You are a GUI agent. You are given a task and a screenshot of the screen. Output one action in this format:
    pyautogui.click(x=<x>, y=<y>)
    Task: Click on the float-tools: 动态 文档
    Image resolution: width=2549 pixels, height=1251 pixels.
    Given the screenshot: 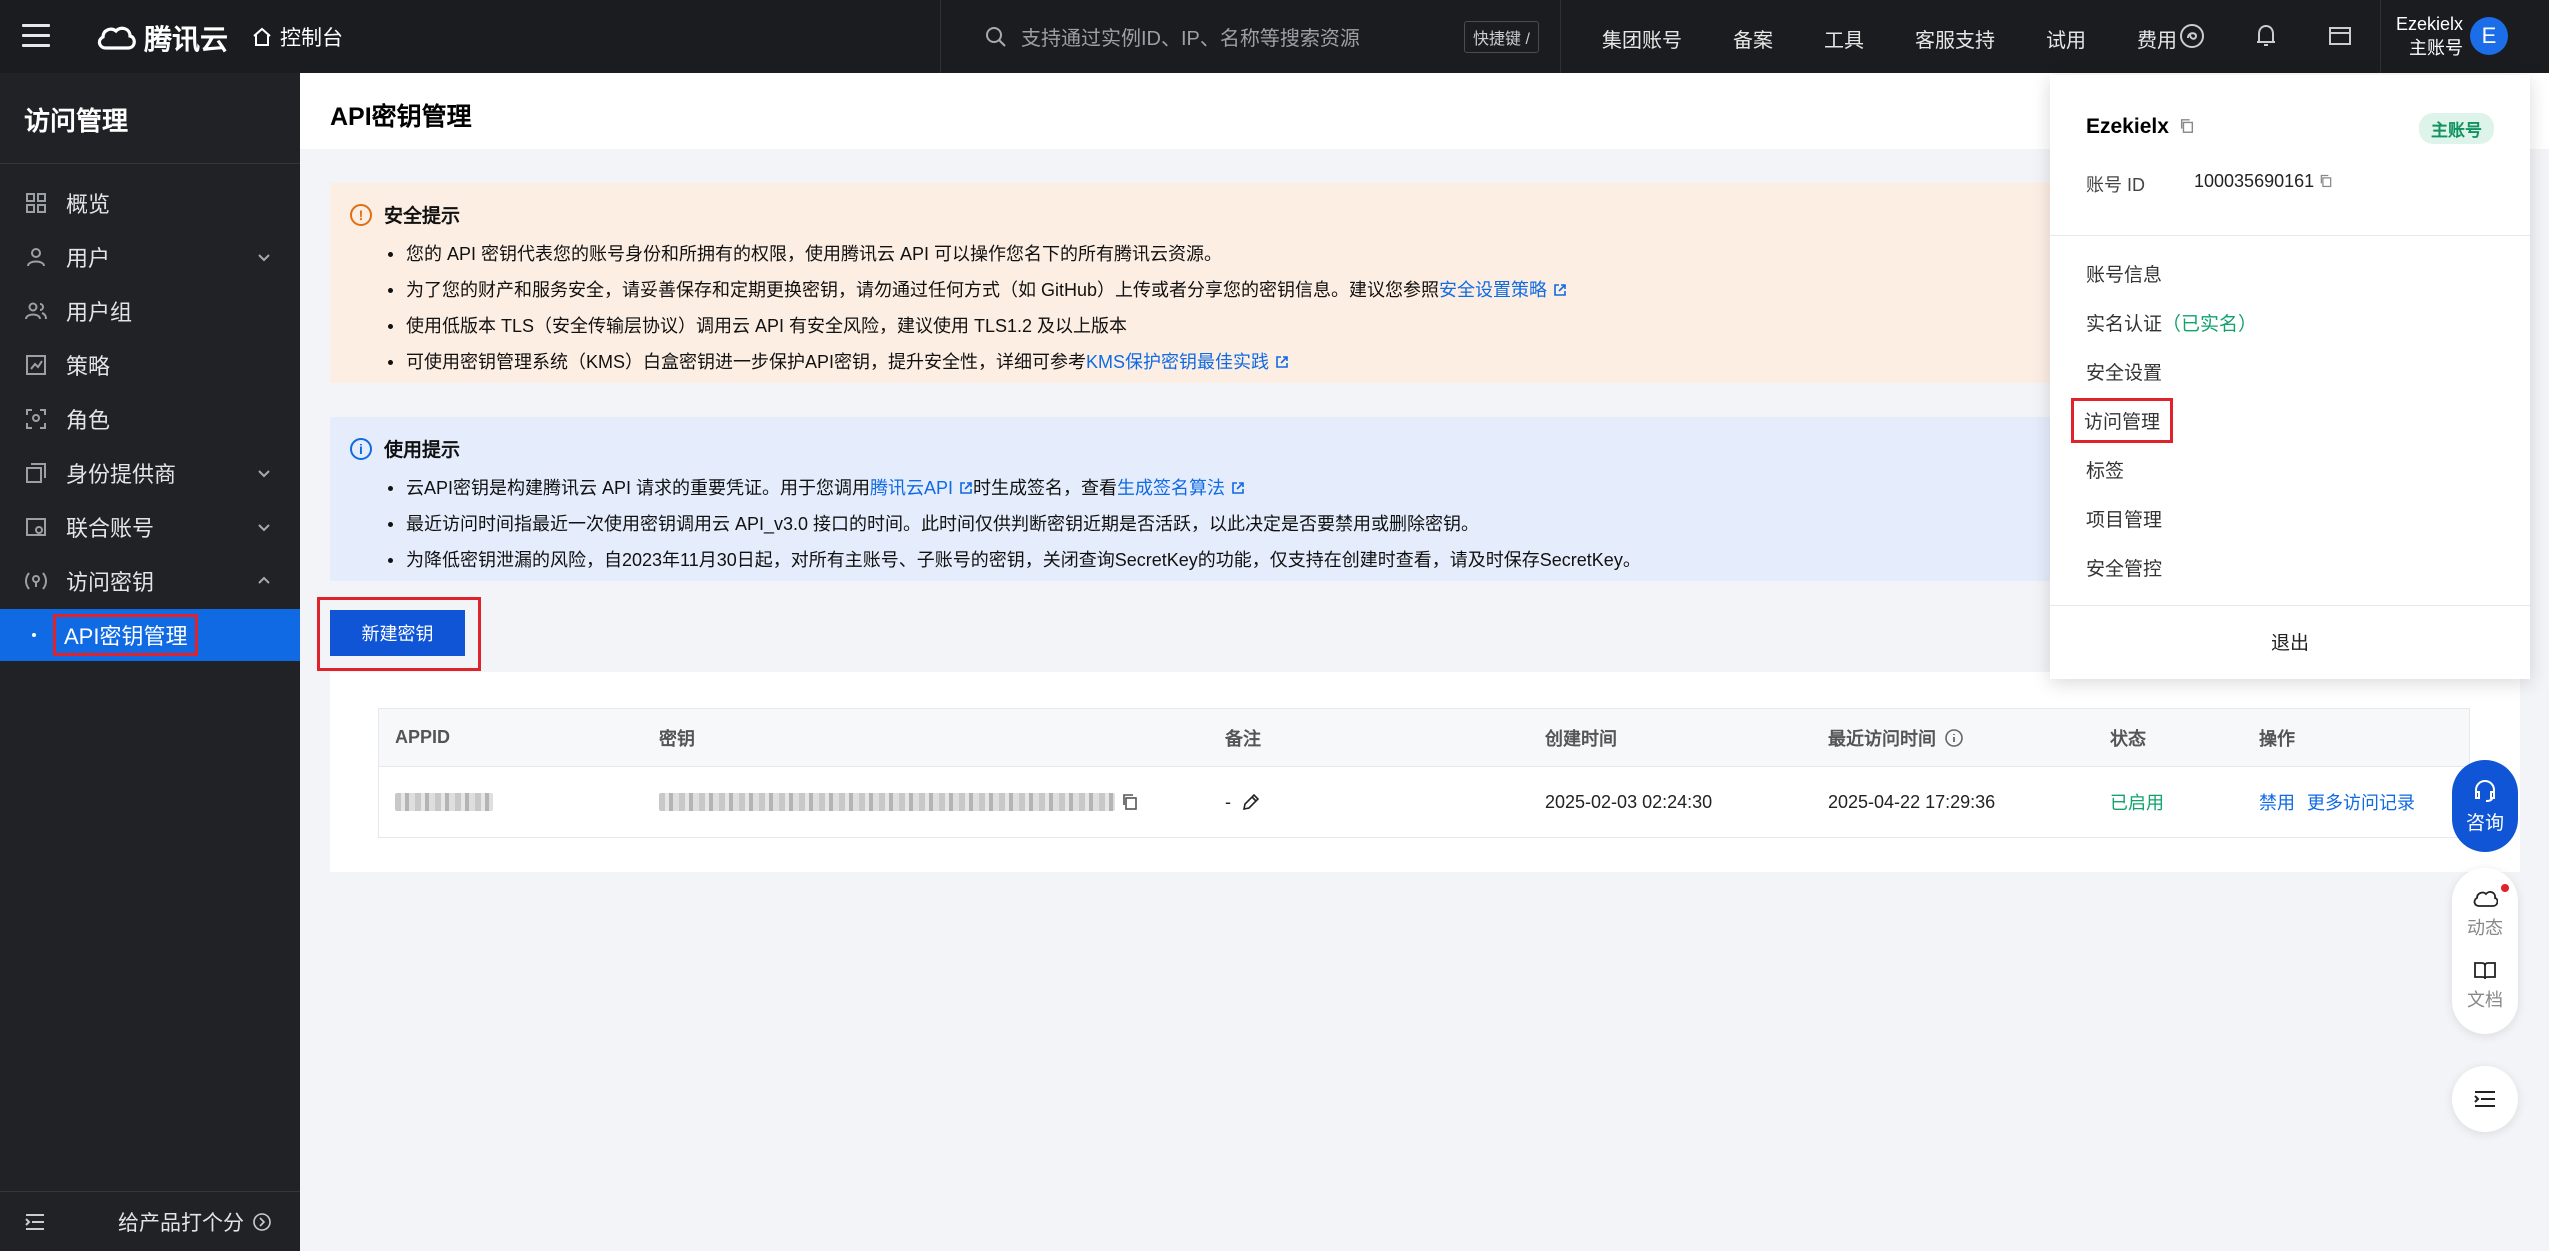 What is the action you would take?
    pyautogui.click(x=2485, y=951)
    